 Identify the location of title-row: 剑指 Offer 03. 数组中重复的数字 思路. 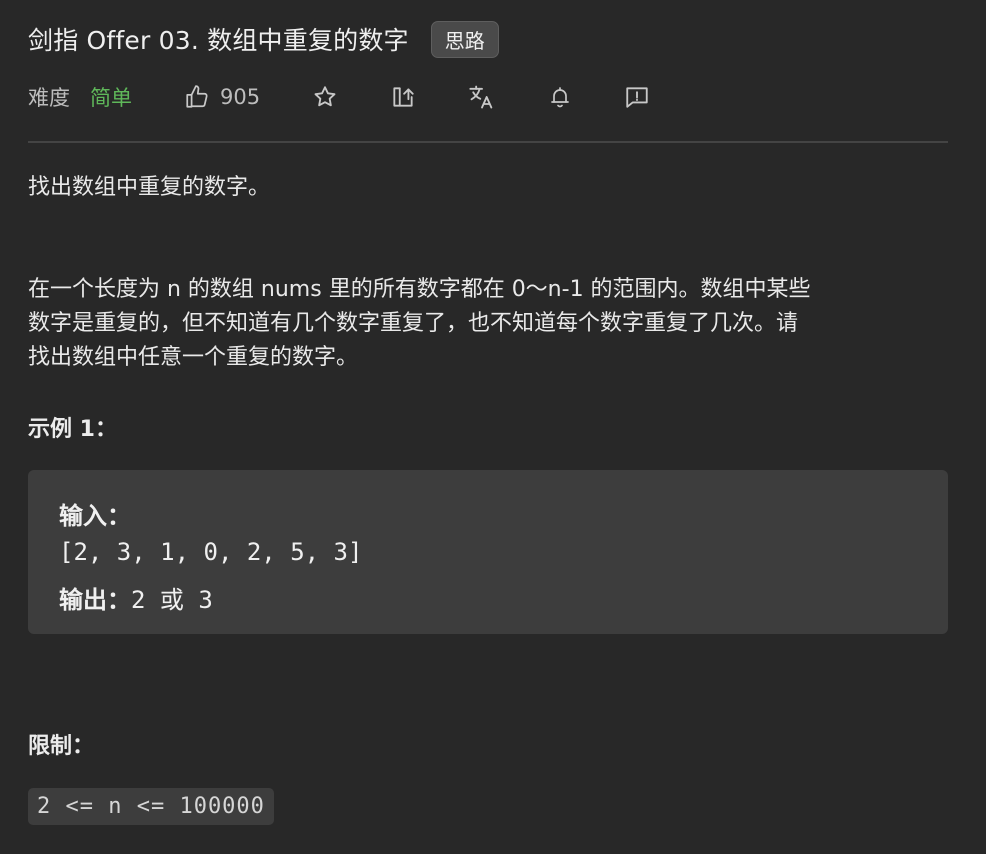
(263, 39).